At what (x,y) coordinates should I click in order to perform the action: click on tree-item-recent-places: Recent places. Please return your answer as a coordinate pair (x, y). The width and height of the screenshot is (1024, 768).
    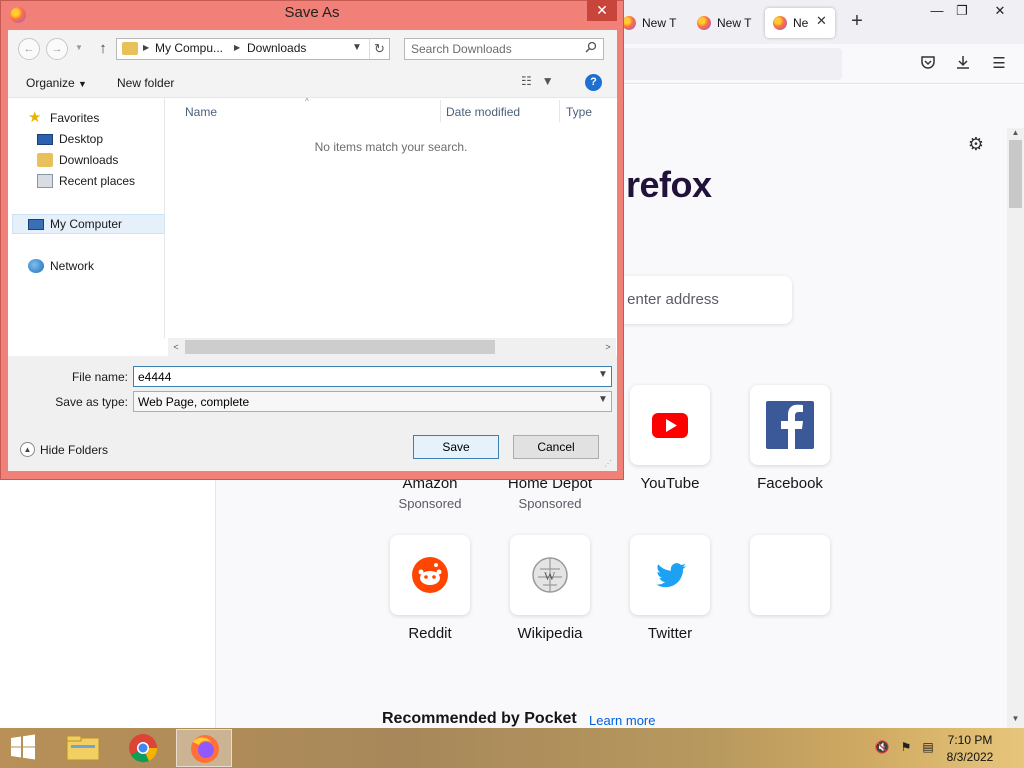
    Looking at the image, I should click on (86, 181).